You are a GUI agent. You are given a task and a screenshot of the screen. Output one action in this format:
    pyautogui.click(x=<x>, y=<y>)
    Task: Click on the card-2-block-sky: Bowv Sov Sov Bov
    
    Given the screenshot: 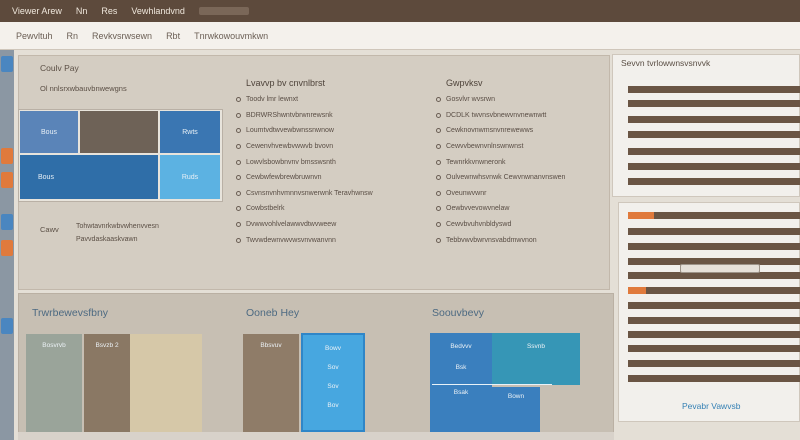 What is the action you would take?
    pyautogui.click(x=333, y=382)
    